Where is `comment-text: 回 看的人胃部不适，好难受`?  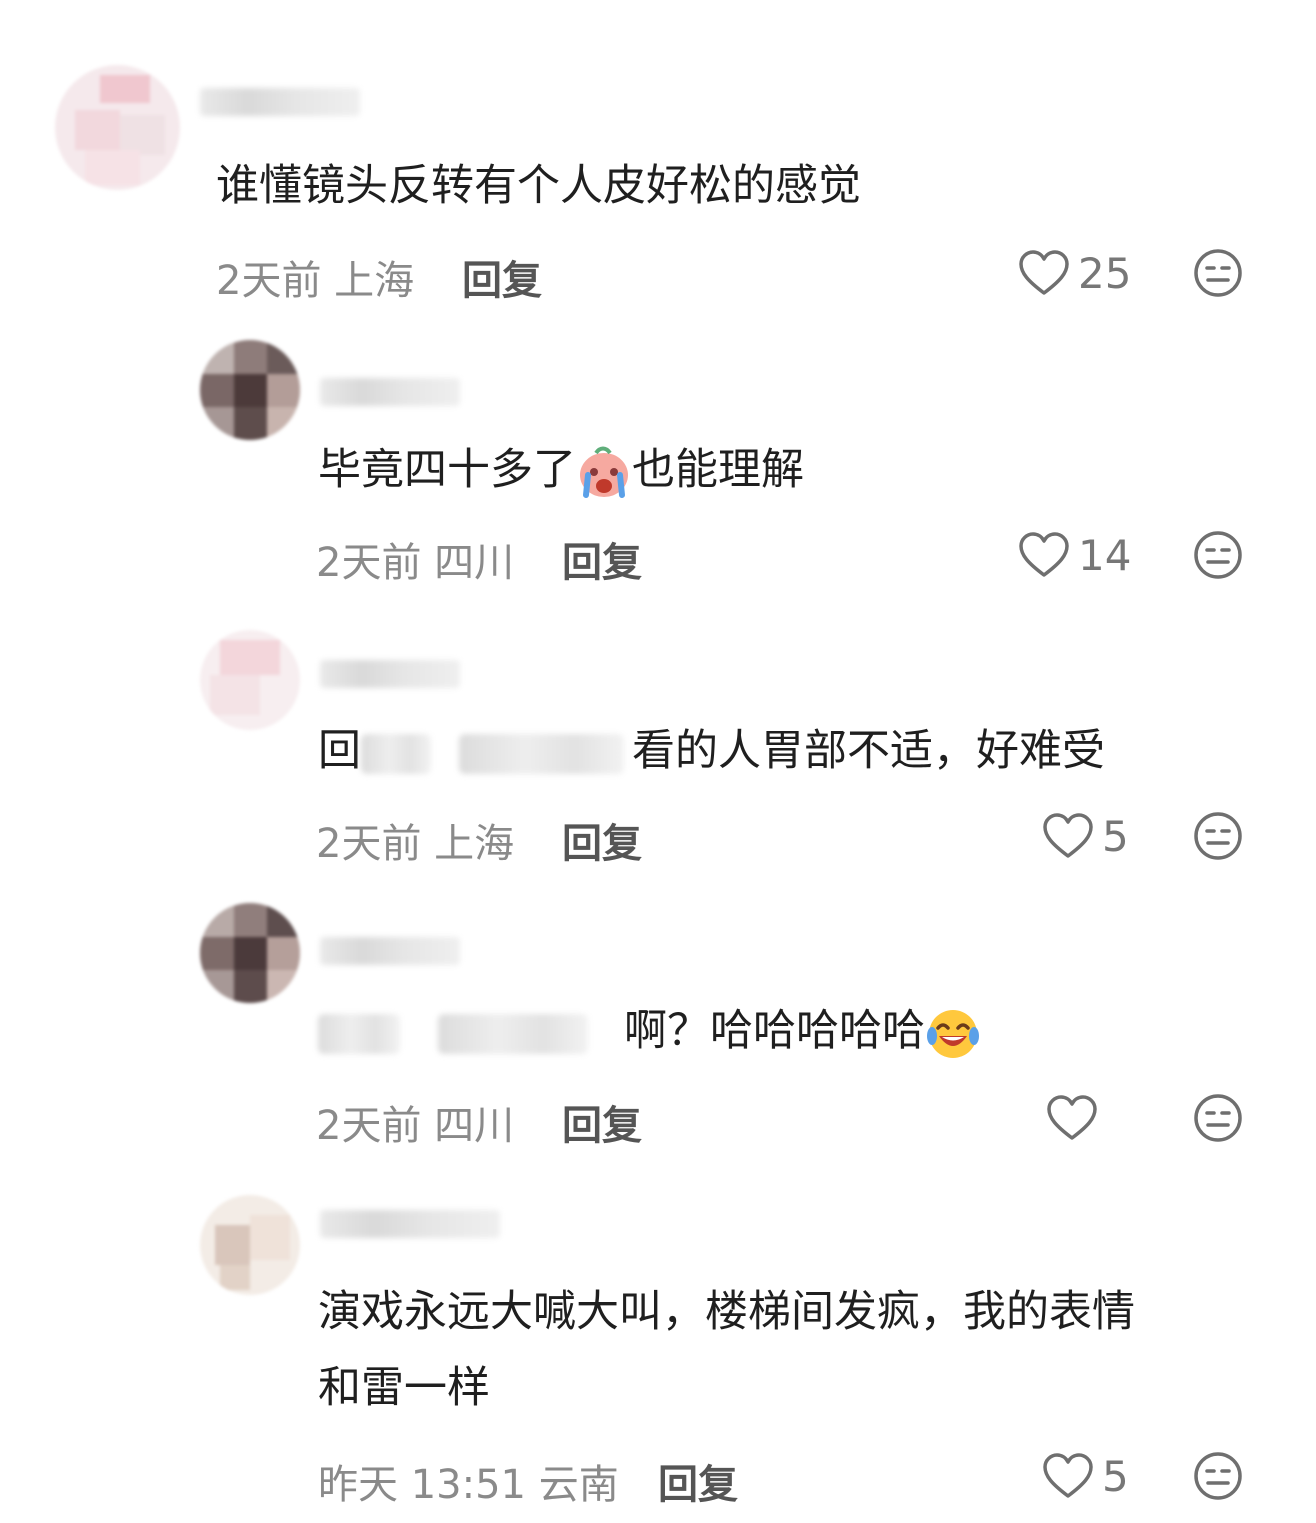
comment-text: 回 看的人胃部不适，好难受 is located at coordinates (711, 751).